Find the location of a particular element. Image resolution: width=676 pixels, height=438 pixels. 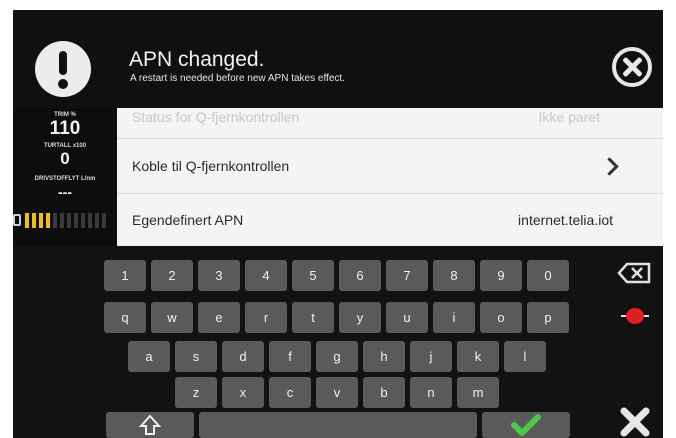

letter-key-g: g is located at coordinates (337, 356).